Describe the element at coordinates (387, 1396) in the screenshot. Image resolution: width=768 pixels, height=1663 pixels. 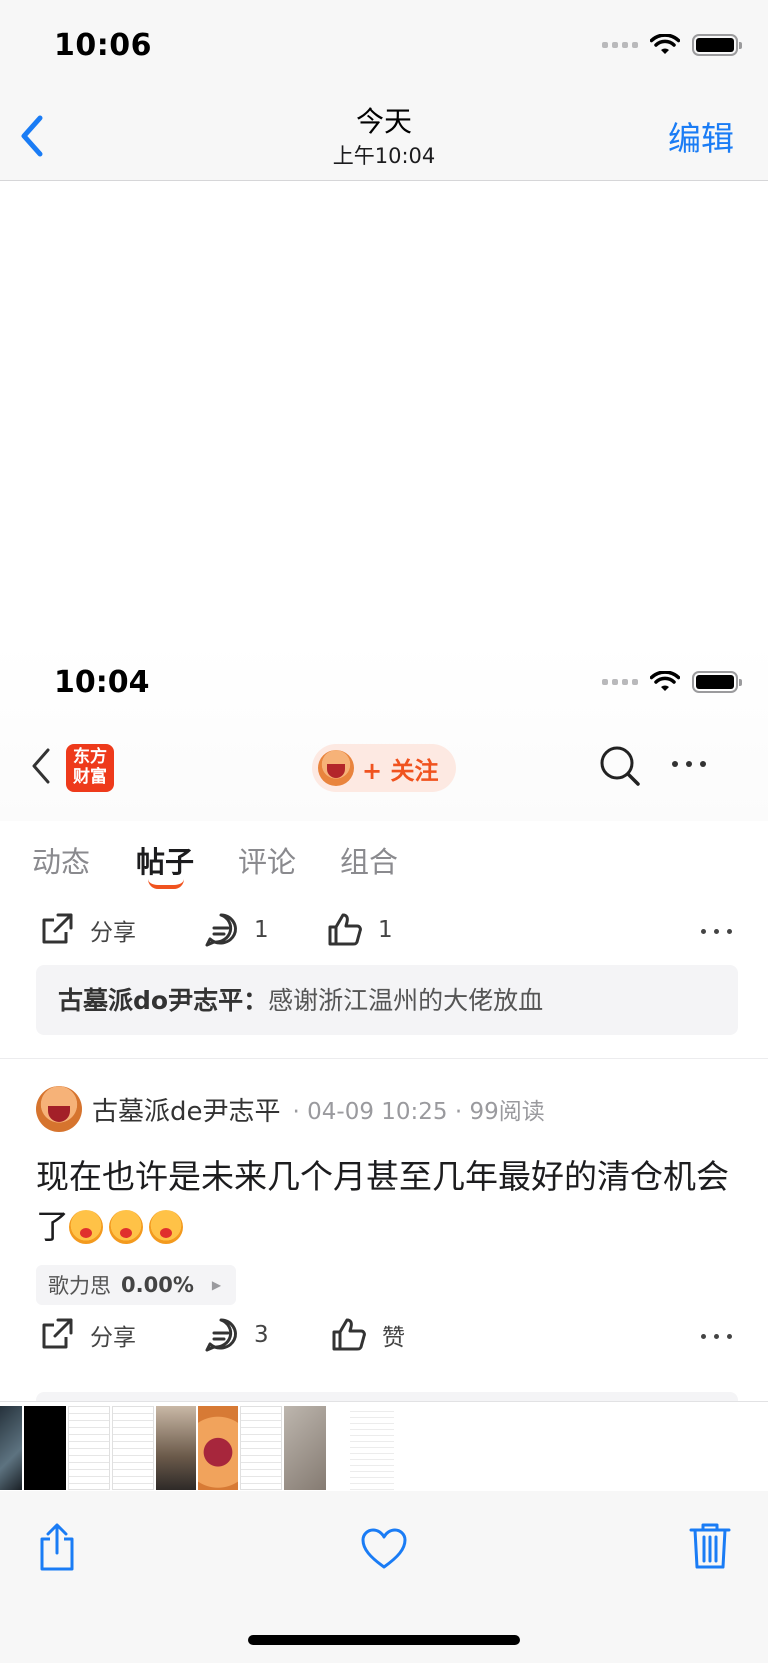
I see `next-card-edge` at that location.